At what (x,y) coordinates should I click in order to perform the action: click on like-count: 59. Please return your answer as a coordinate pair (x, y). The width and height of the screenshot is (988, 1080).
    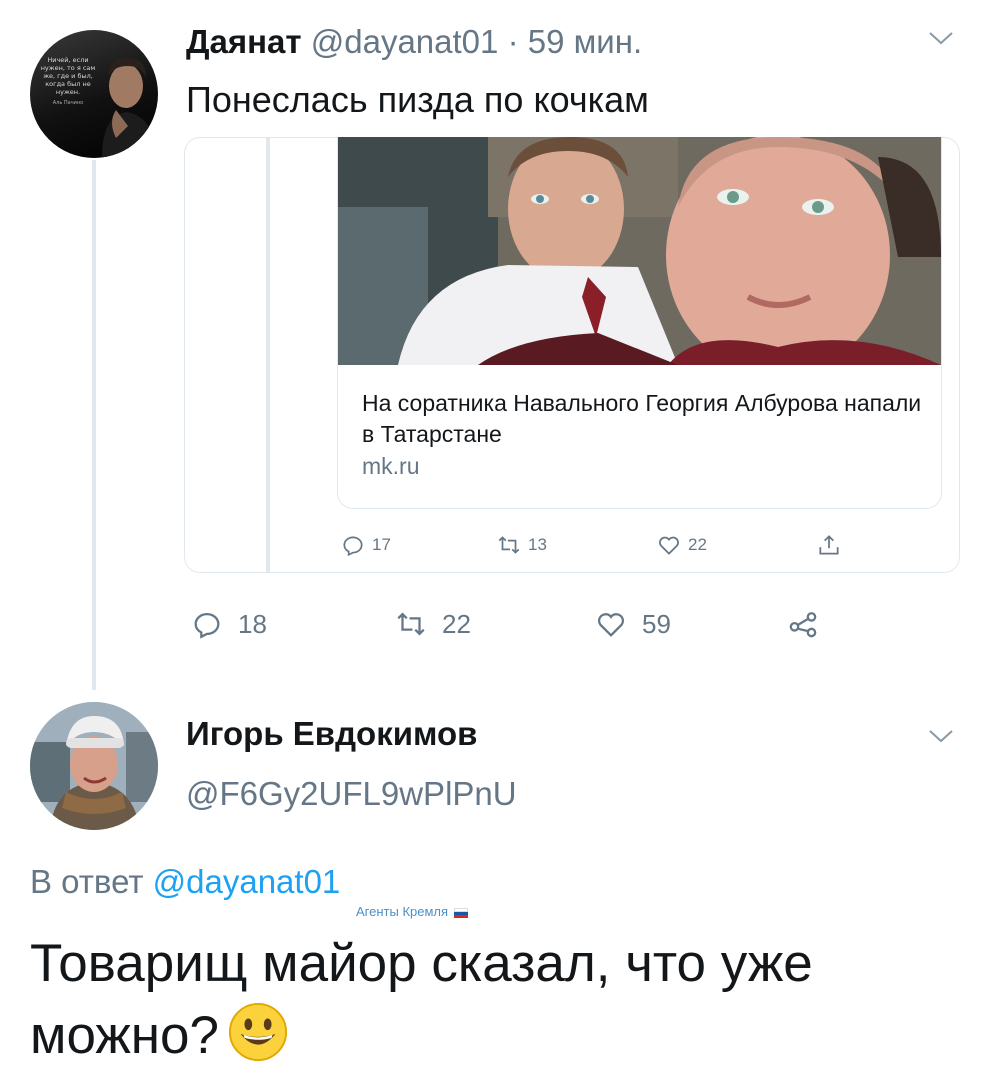
    Looking at the image, I should click on (656, 623).